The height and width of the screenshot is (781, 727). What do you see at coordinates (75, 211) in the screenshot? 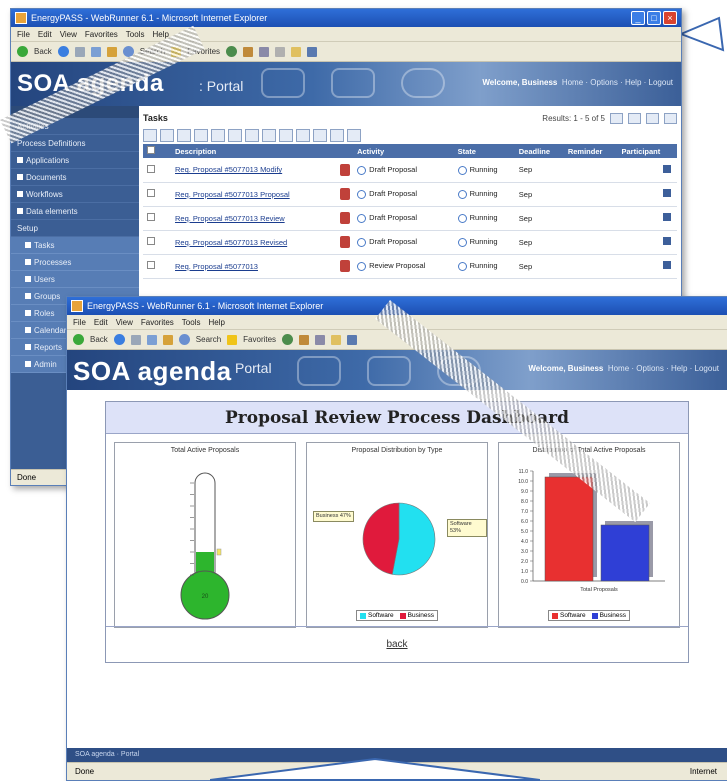
I see `sidebar-item-data-elements: Data elements` at bounding box center [75, 211].